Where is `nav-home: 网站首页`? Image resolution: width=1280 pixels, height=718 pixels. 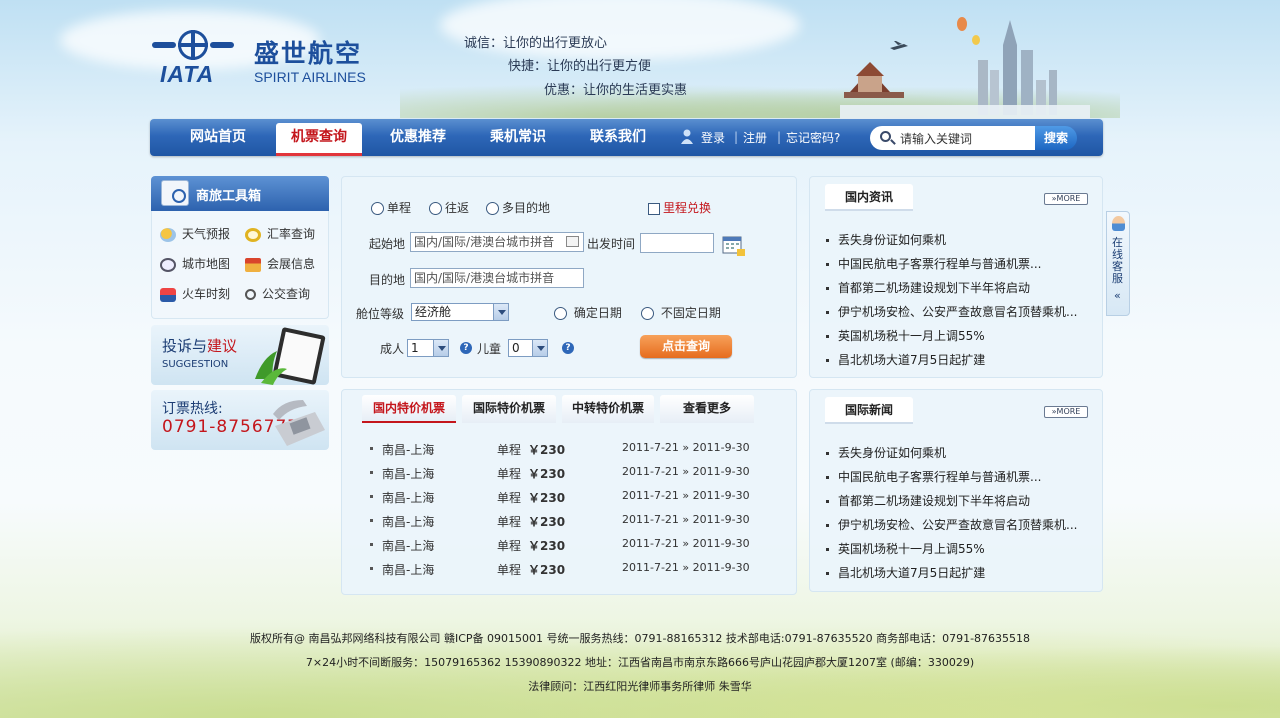
nav-home: 网站首页 is located at coordinates (218, 137).